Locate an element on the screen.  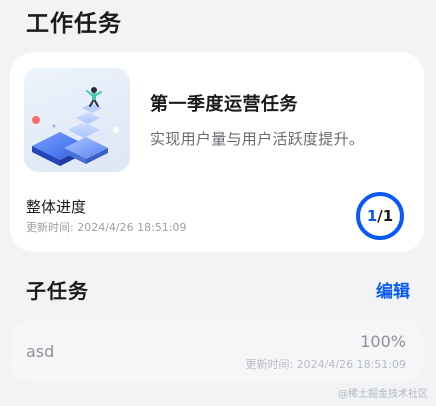
subtasks-section-title: 子任务 is located at coordinates (57, 291).